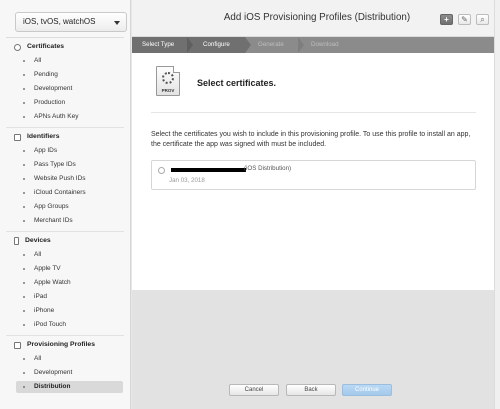 The width and height of the screenshot is (500, 409). What do you see at coordinates (69, 269) in the screenshot?
I see `sidebar-item-apple-tv: Apple TV` at bounding box center [69, 269].